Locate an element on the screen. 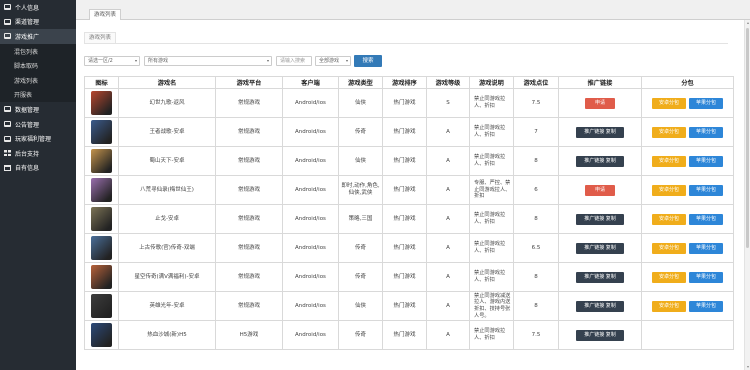  game-points: 7 is located at coordinates (536, 132).